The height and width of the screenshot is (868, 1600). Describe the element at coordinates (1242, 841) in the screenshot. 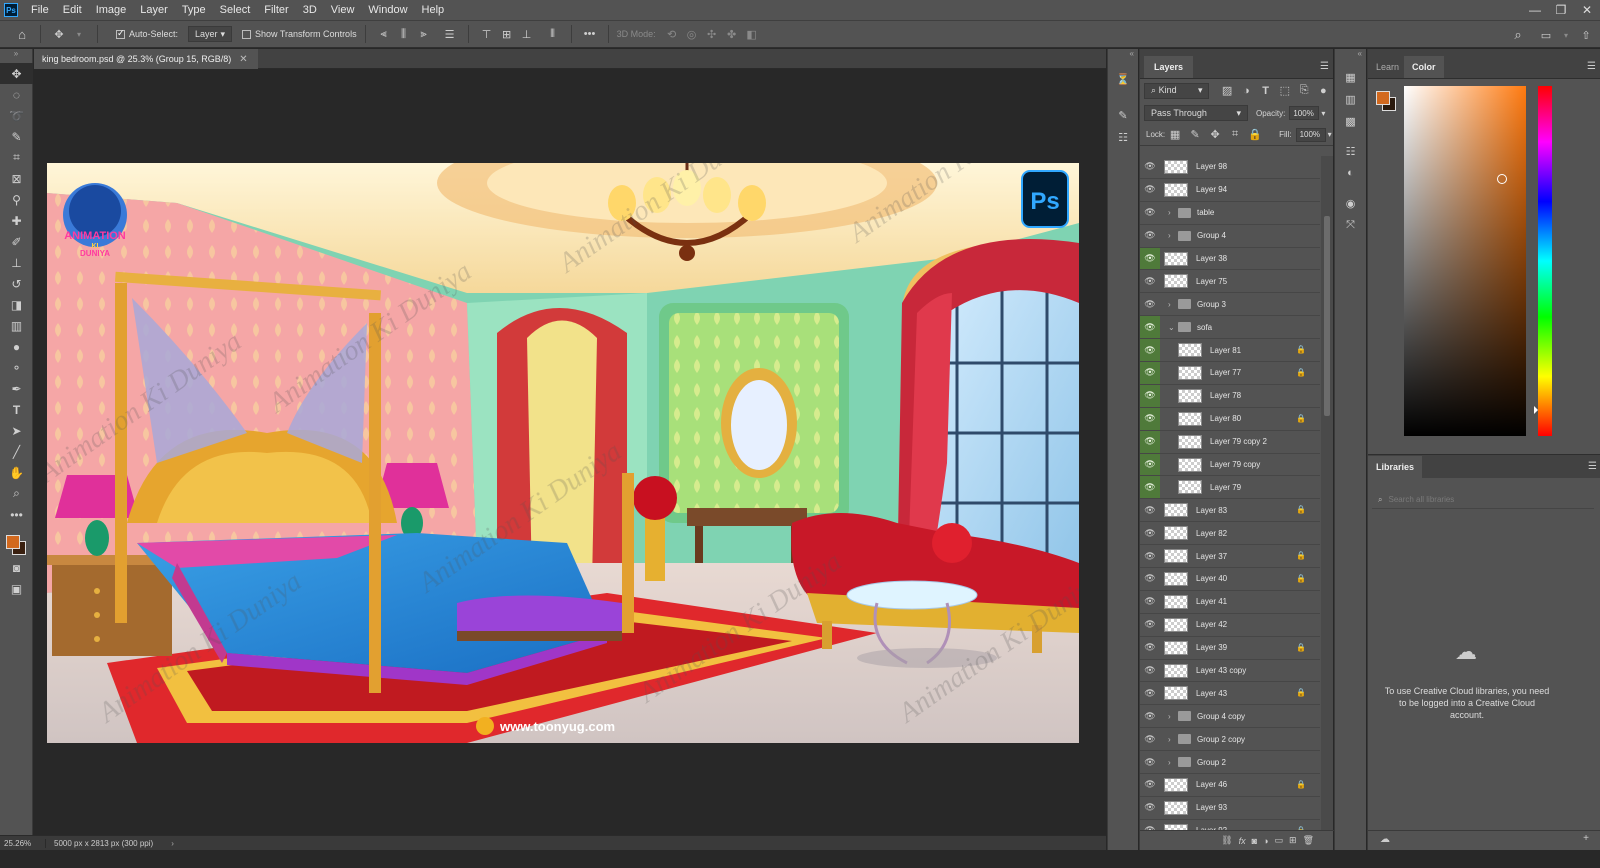

I see `layer-style-icon: fx` at that location.